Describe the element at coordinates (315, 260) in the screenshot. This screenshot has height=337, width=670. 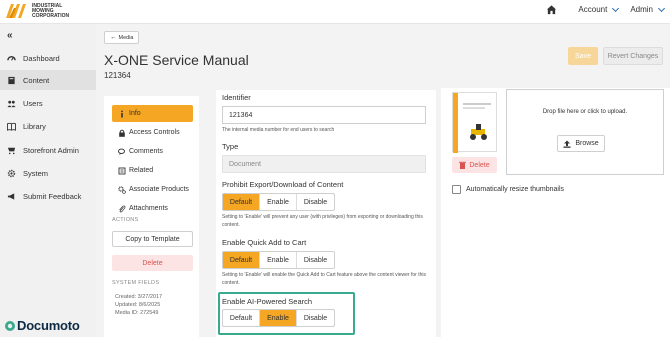
I see `quick-add-option-disable: Disable` at that location.